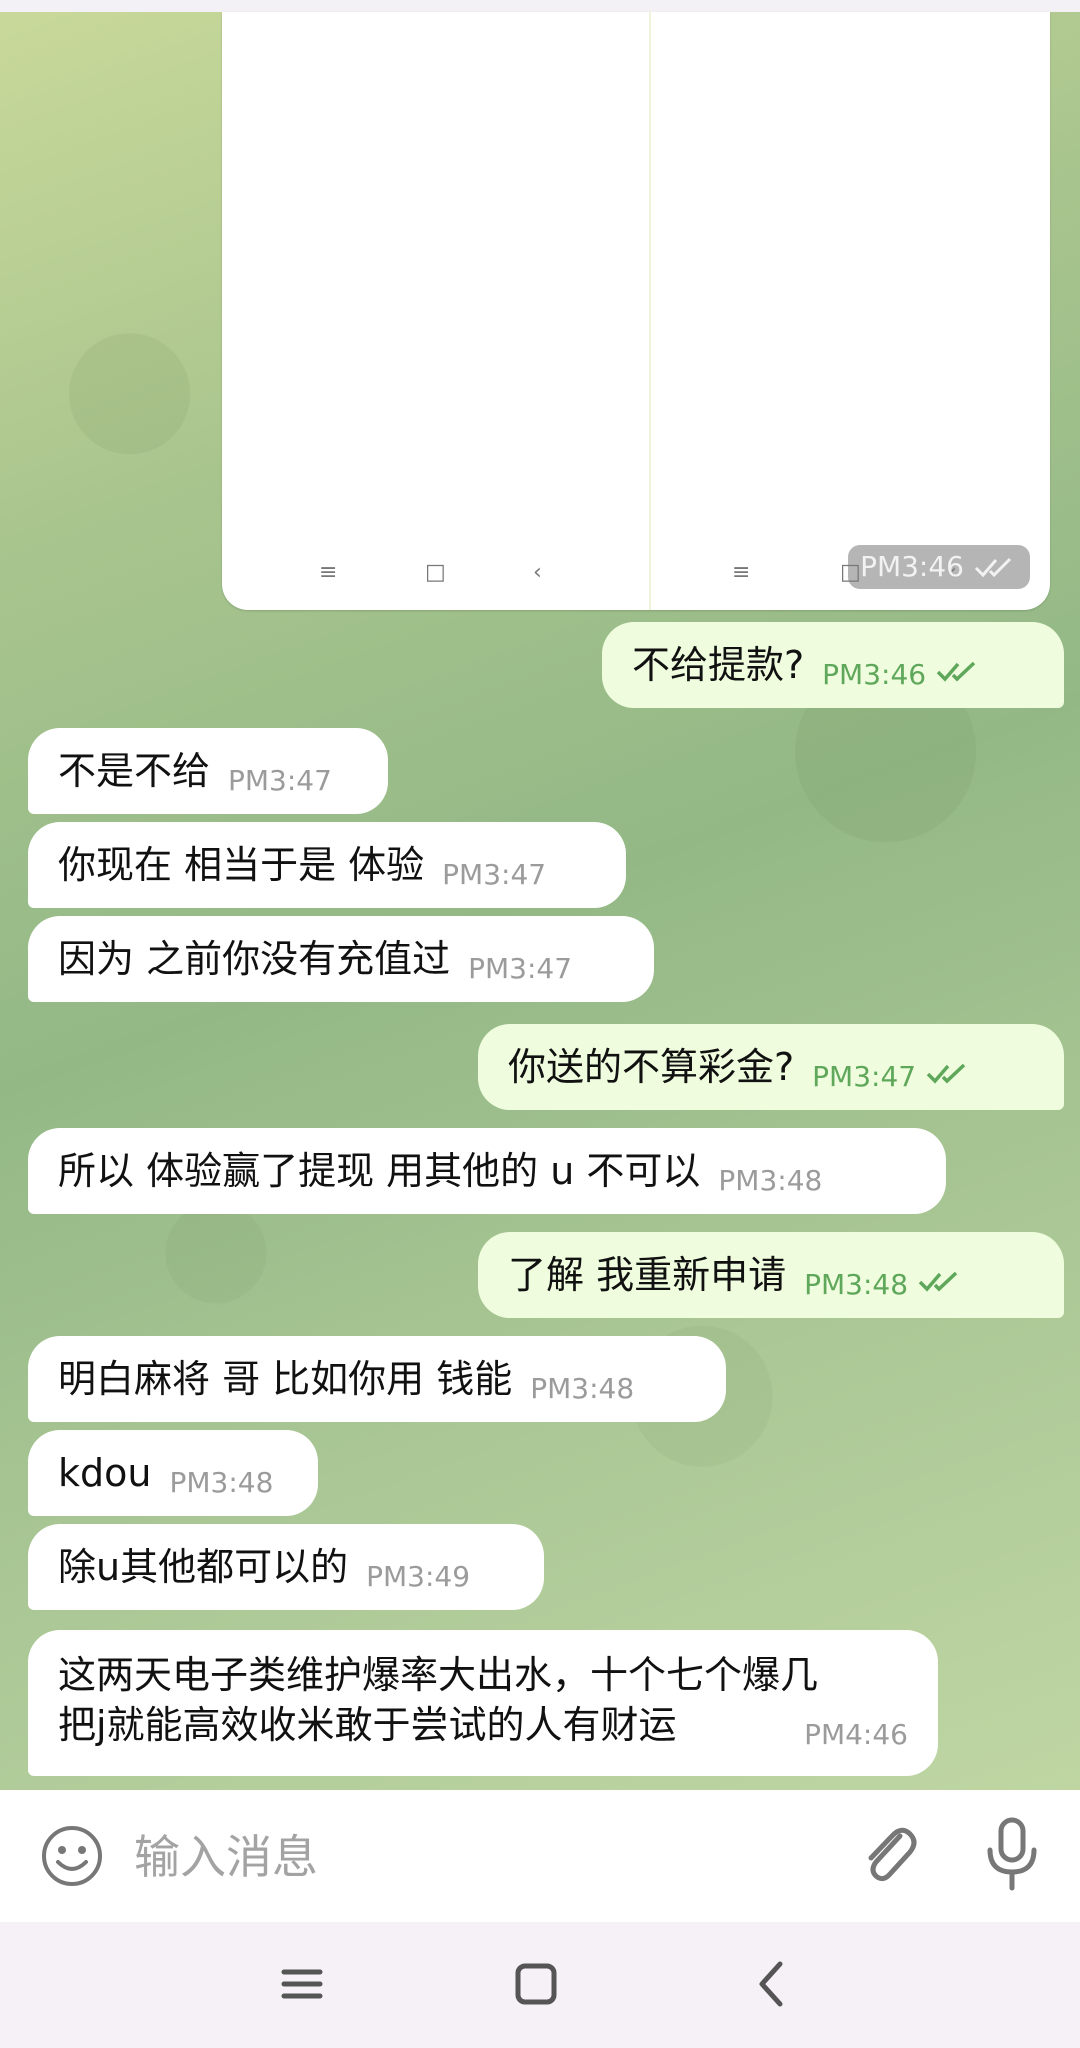  I want to click on screenshot-menu-glyph-2: ≡, so click(741, 572).